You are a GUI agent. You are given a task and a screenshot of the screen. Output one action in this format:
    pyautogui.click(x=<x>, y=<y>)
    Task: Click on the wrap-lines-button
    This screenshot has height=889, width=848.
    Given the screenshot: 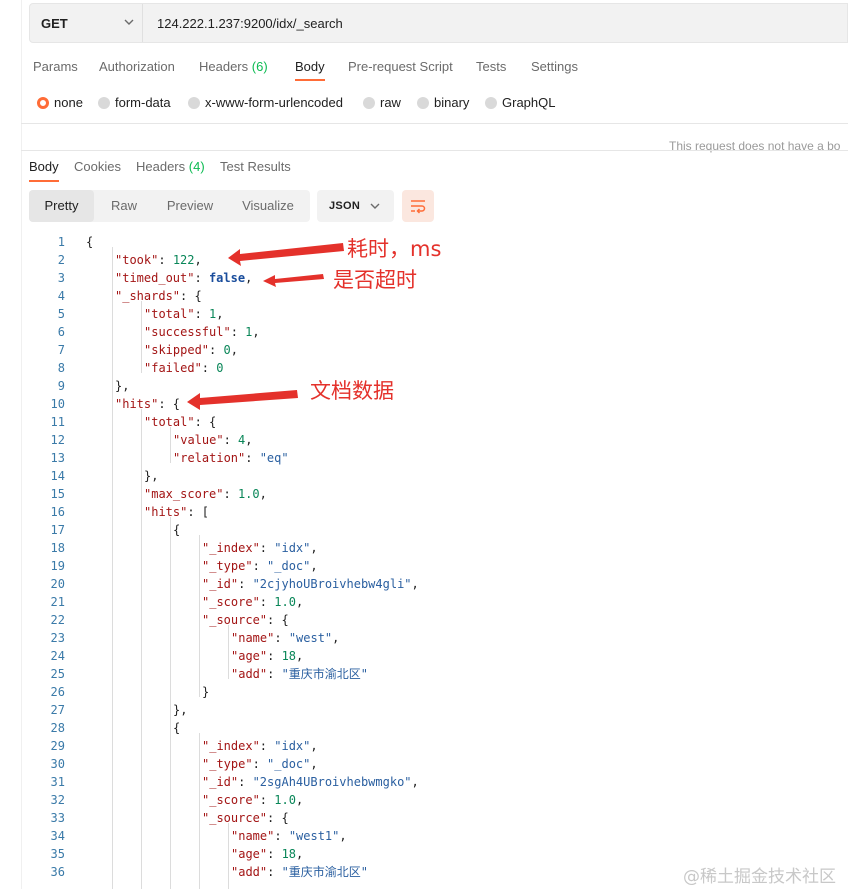 What is the action you would take?
    pyautogui.click(x=418, y=206)
    